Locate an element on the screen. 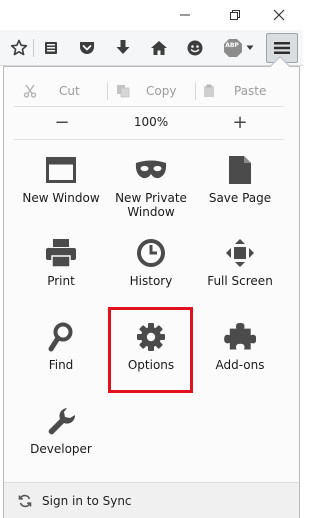 The image size is (320, 518). pocket-button is located at coordinates (87, 48).